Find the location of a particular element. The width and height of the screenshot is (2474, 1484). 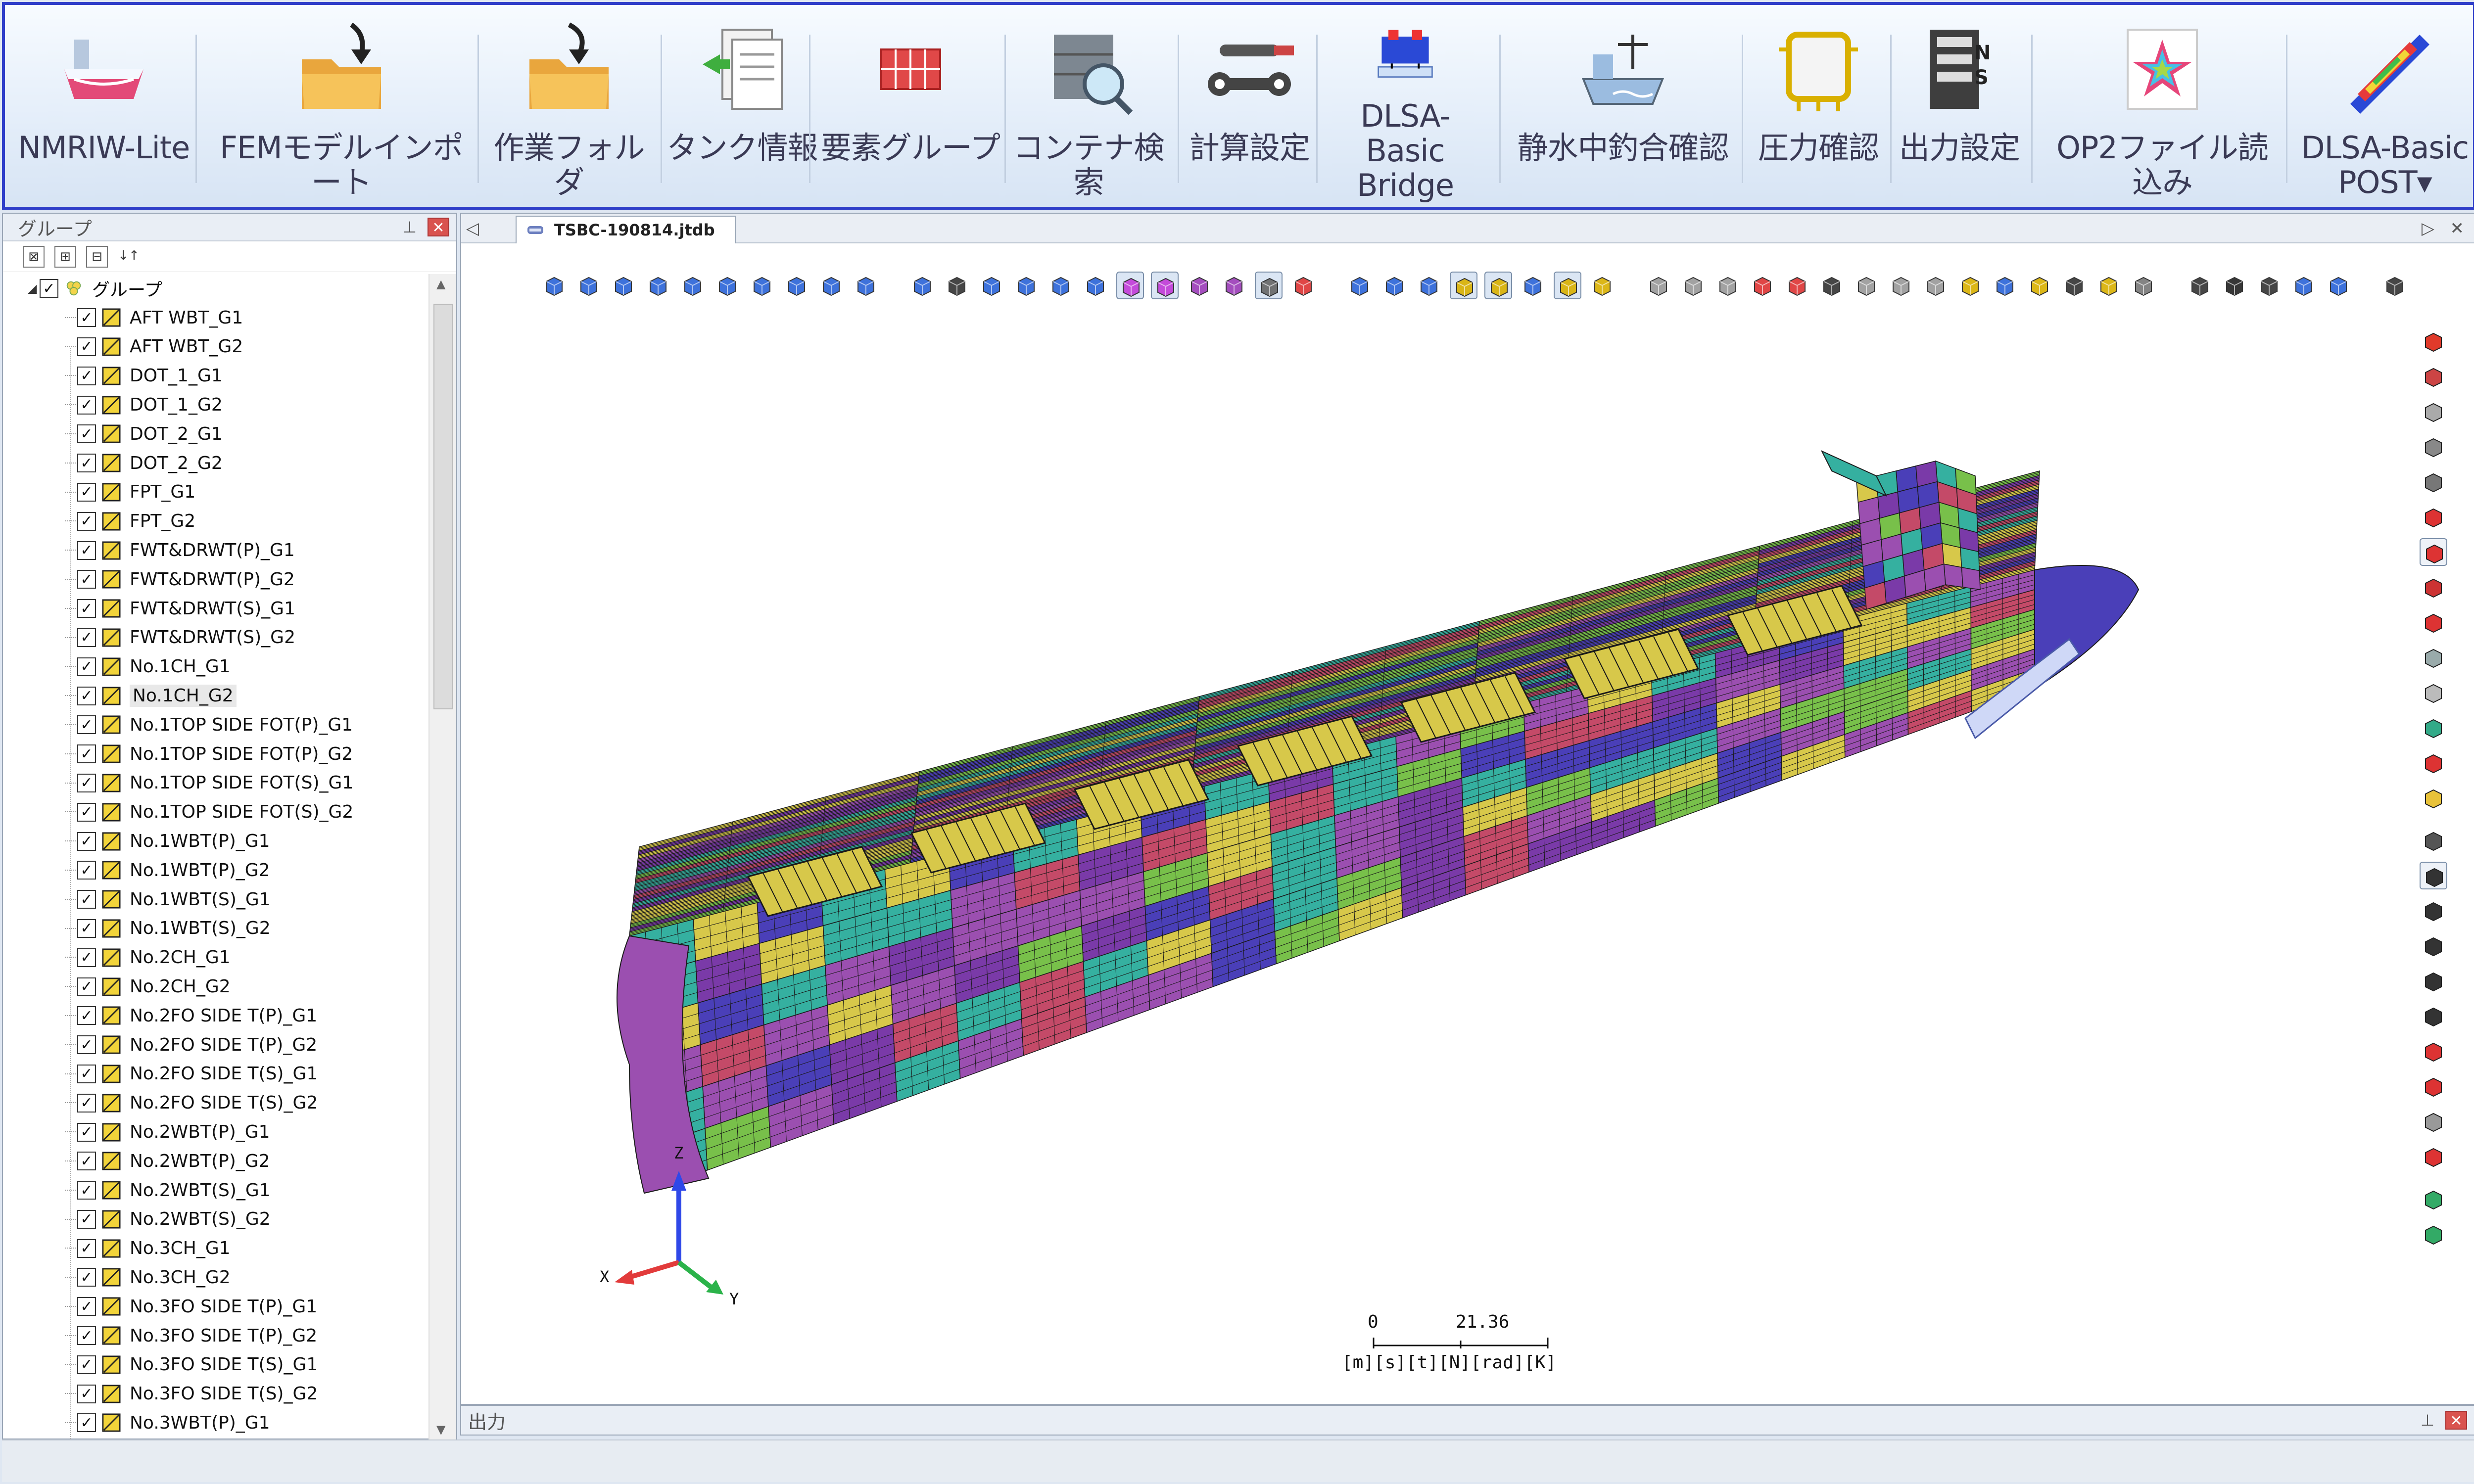

red-cube-small-icon is located at coordinates (2434, 517).